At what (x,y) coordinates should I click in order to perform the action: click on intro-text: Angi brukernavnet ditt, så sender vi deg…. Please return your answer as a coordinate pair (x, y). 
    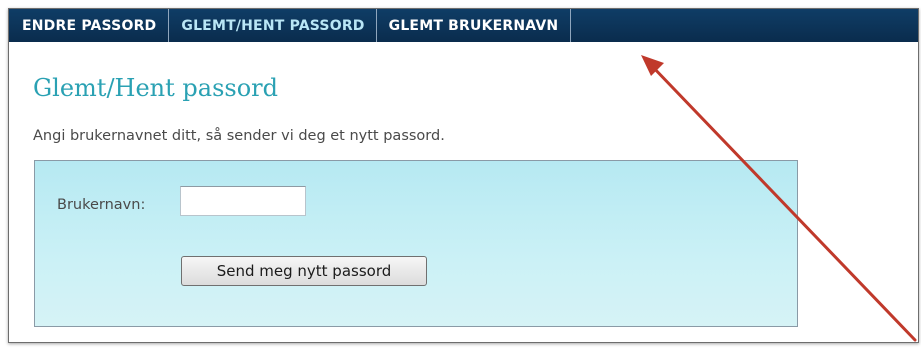
    Looking at the image, I should click on (239, 136).